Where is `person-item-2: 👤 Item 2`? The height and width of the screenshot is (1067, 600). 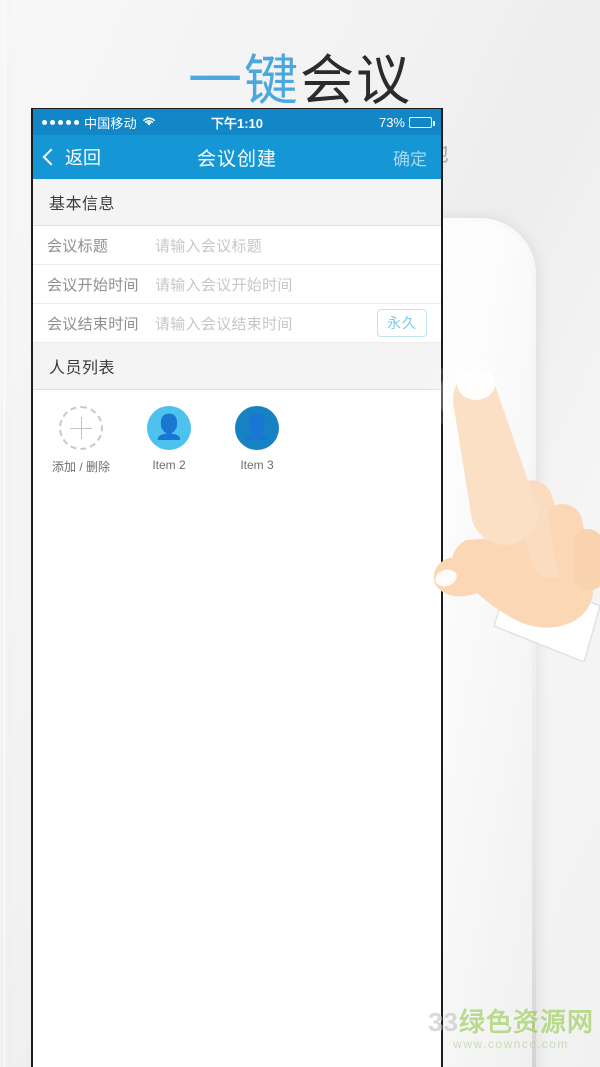
person-item-2: 👤 Item 2 is located at coordinates (169, 440).